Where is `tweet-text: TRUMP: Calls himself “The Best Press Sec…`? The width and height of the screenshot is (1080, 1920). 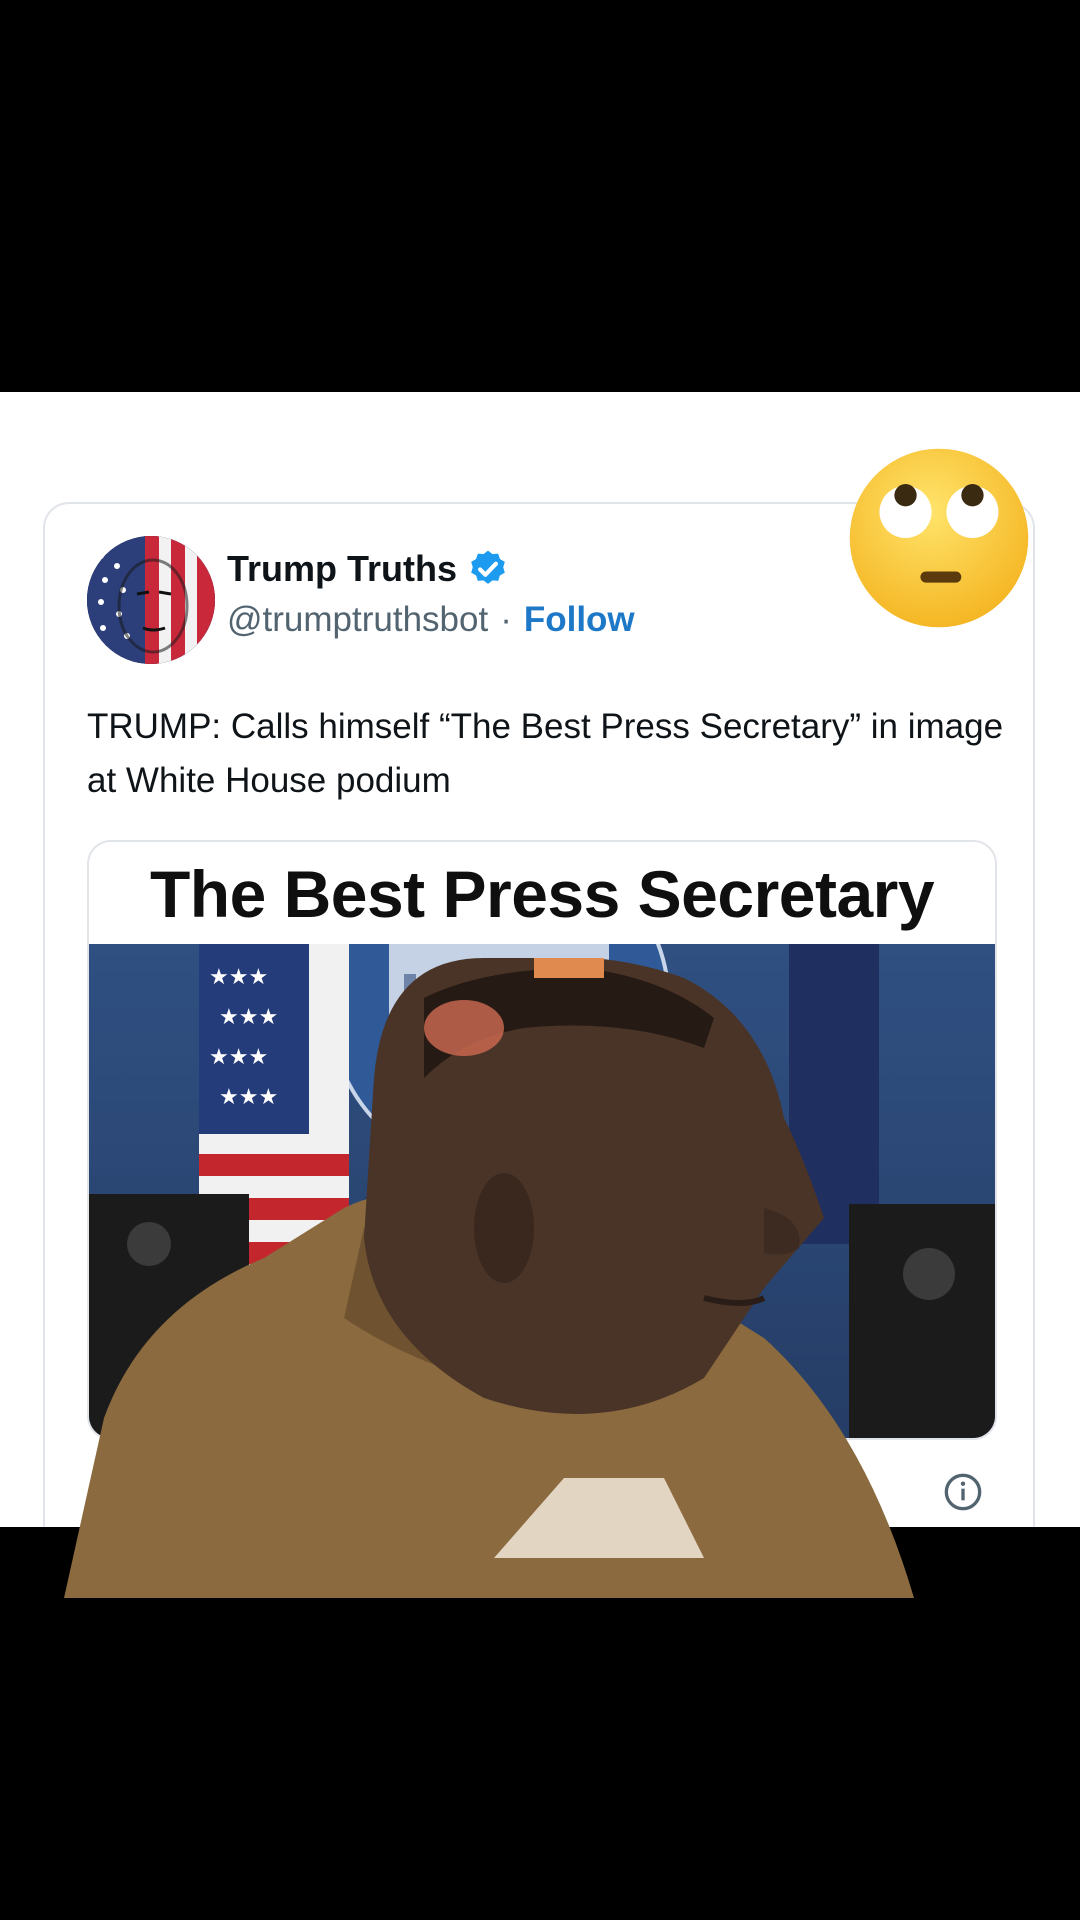
tweet-text: TRUMP: Calls himself “The Best Press Sec… is located at coordinates (545, 753).